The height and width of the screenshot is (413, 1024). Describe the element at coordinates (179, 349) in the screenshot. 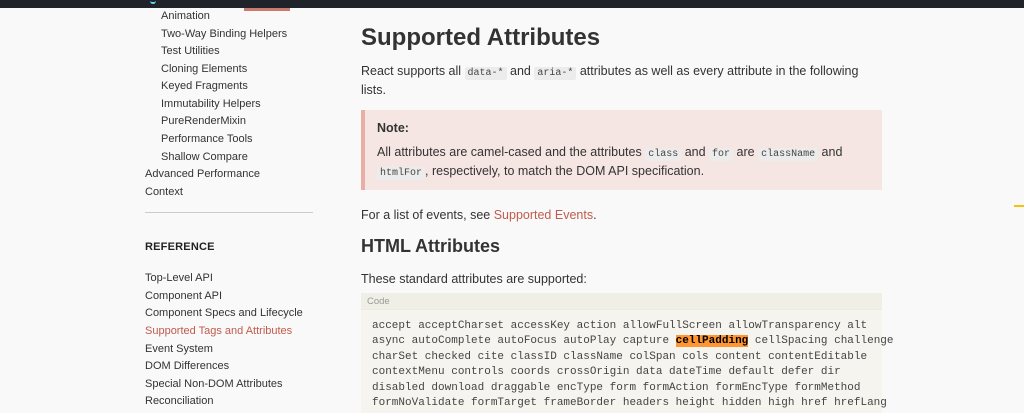

I see `sidebar-item-event-system: Event System` at that location.